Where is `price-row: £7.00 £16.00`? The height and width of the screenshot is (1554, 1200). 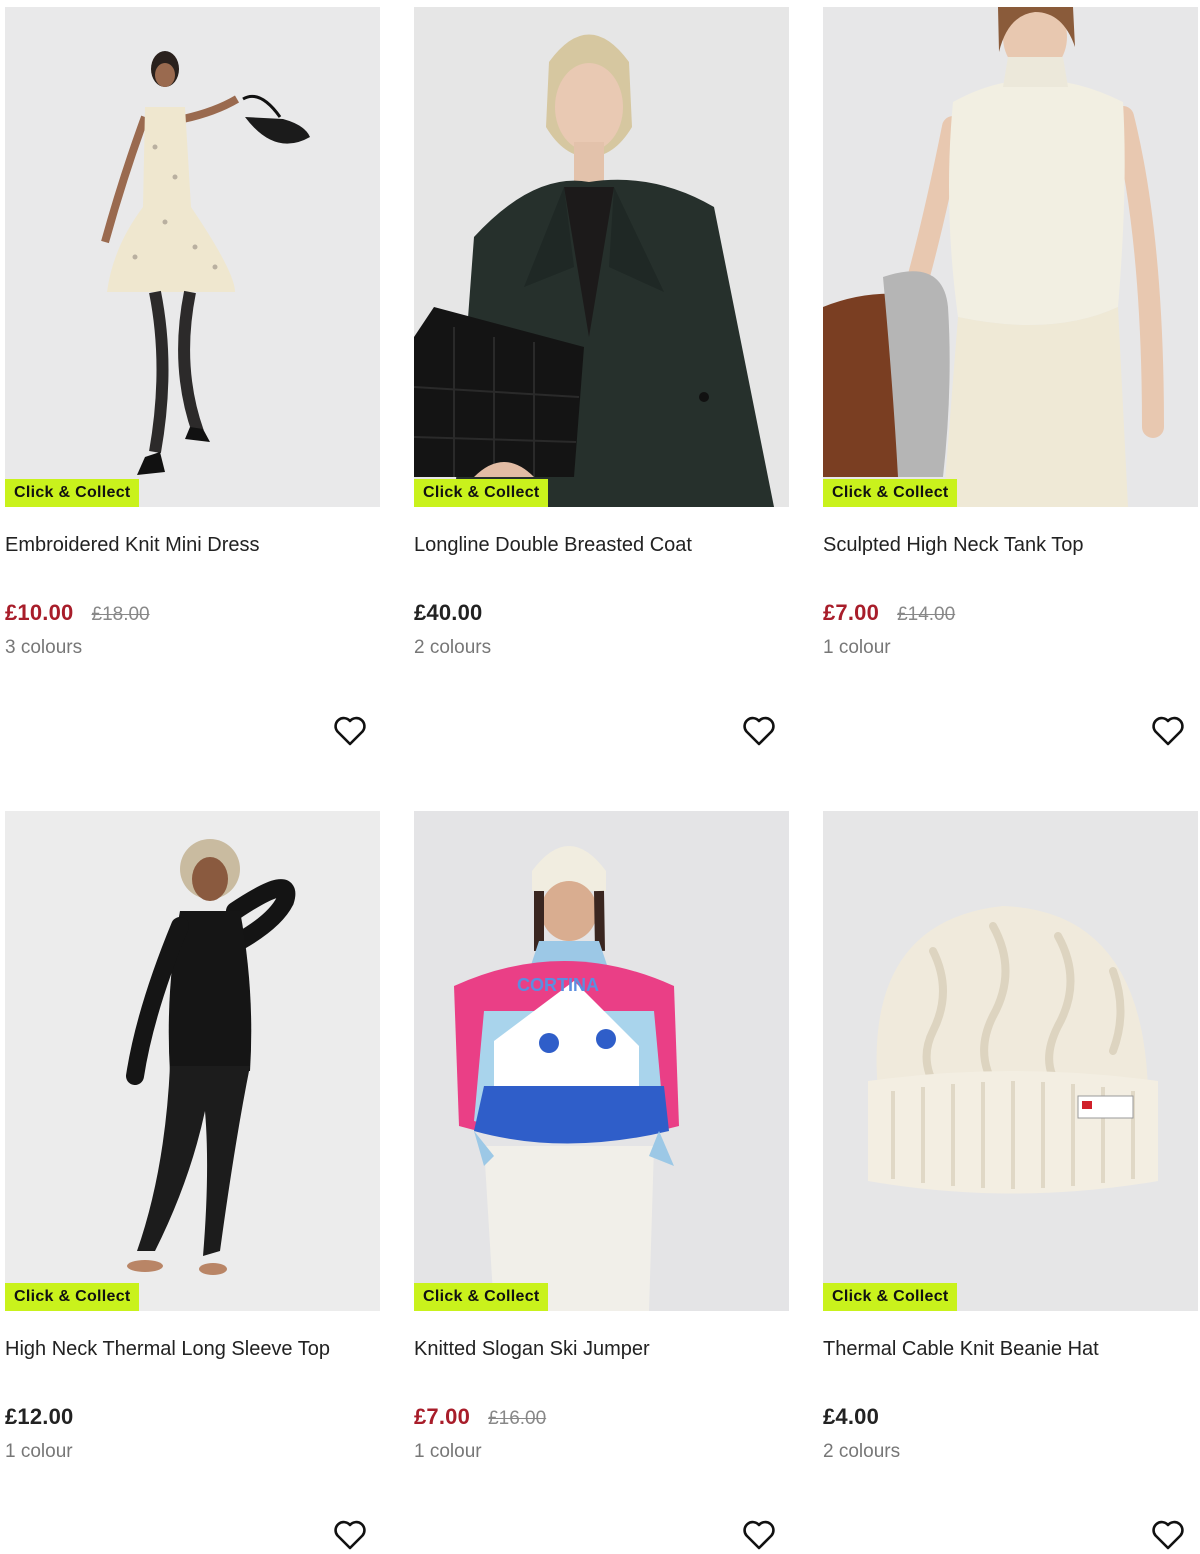
price-row: £7.00 £16.00 is located at coordinates (601, 1417).